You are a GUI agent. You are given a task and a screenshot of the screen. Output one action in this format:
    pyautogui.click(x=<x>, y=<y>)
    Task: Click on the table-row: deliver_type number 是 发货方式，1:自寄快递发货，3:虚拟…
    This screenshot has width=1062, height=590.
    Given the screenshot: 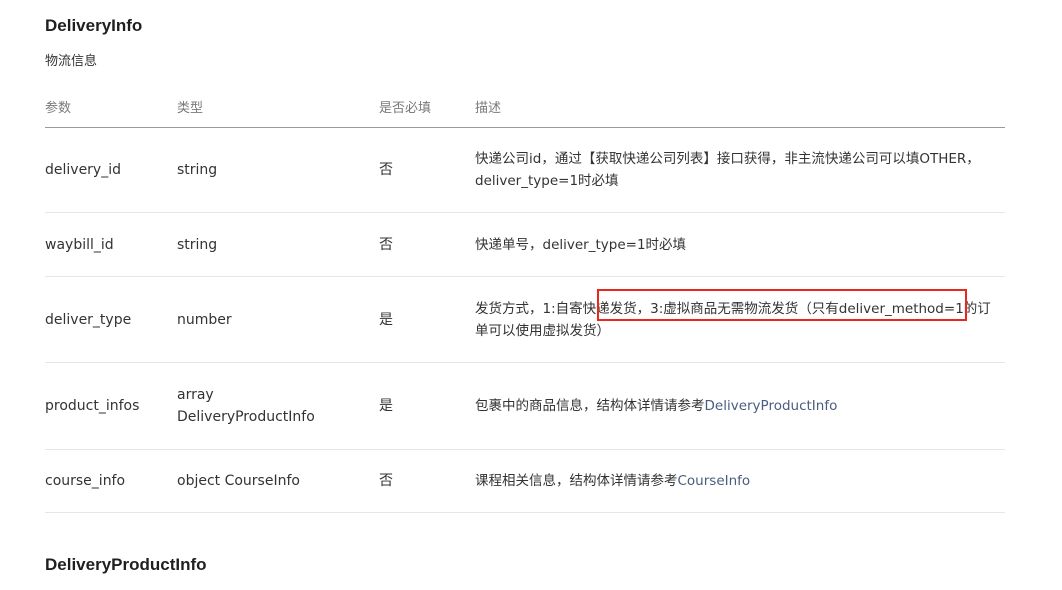 What is the action you would take?
    pyautogui.click(x=525, y=320)
    